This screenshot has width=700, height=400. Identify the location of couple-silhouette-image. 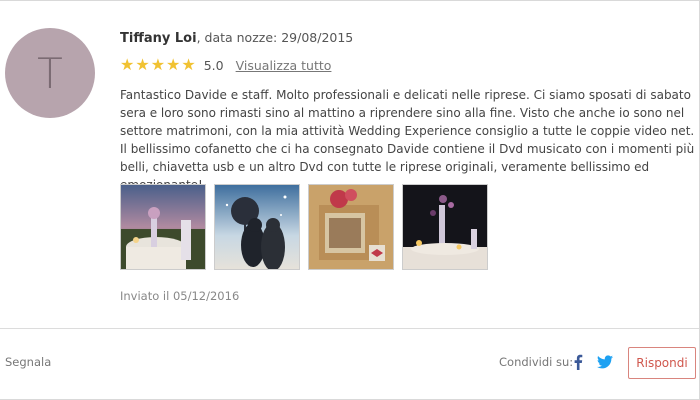
(257, 227).